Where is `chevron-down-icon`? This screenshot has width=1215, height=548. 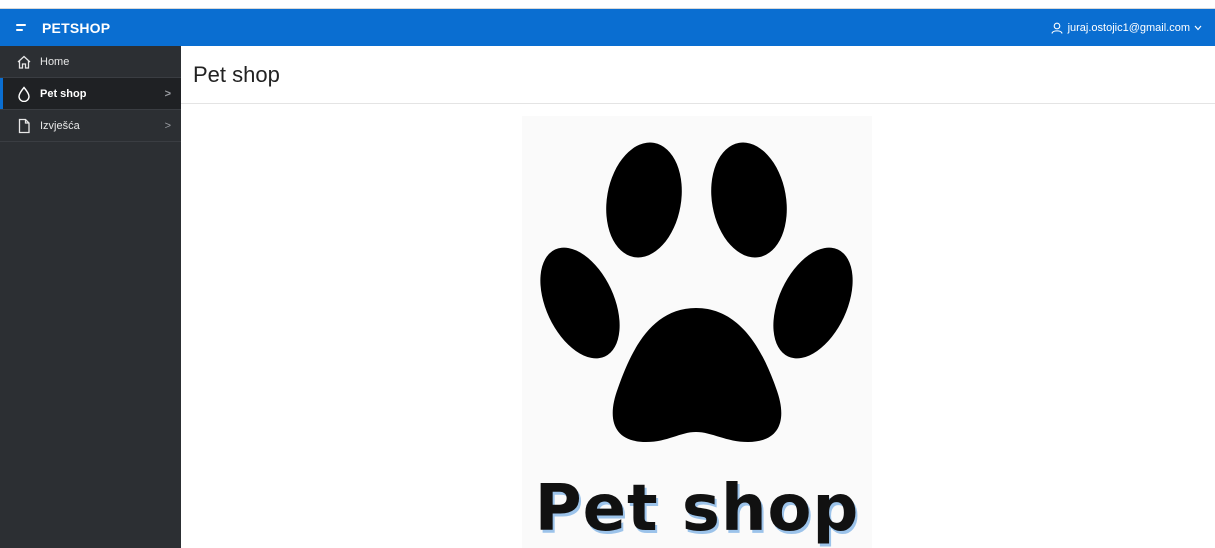 chevron-down-icon is located at coordinates (1198, 27).